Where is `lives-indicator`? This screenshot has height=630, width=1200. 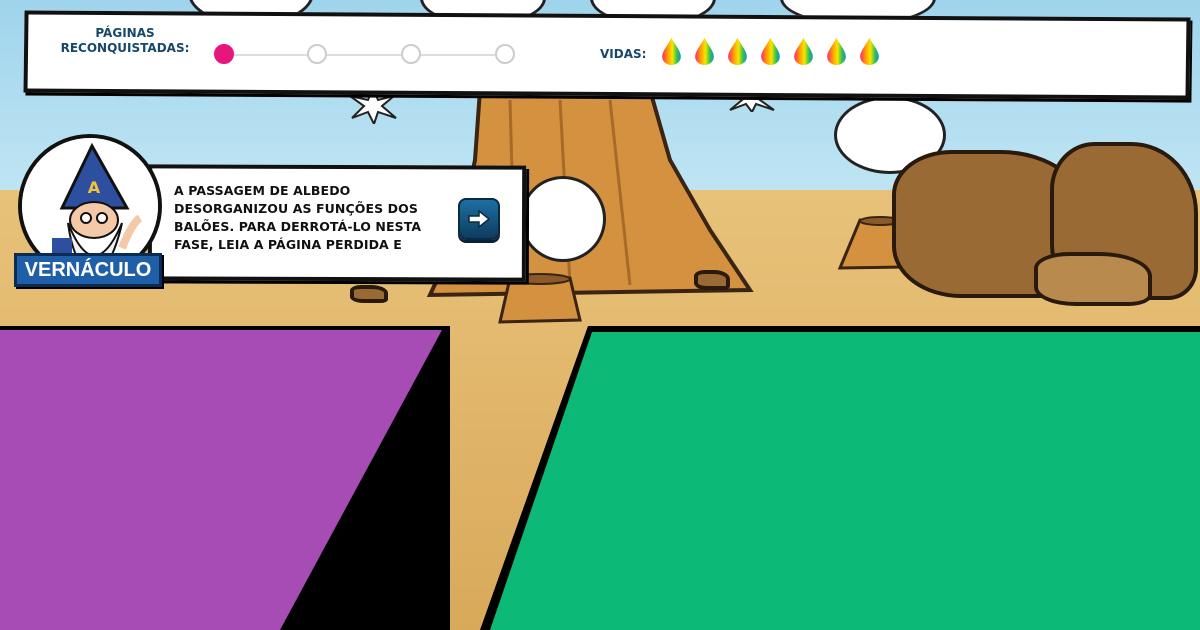 lives-indicator is located at coordinates (770, 51).